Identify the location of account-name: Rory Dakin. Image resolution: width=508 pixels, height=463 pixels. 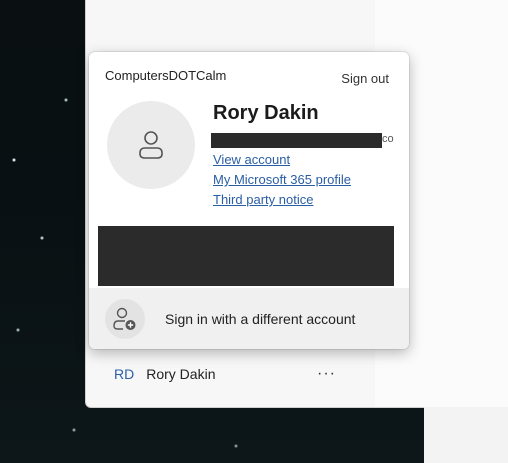
(181, 374).